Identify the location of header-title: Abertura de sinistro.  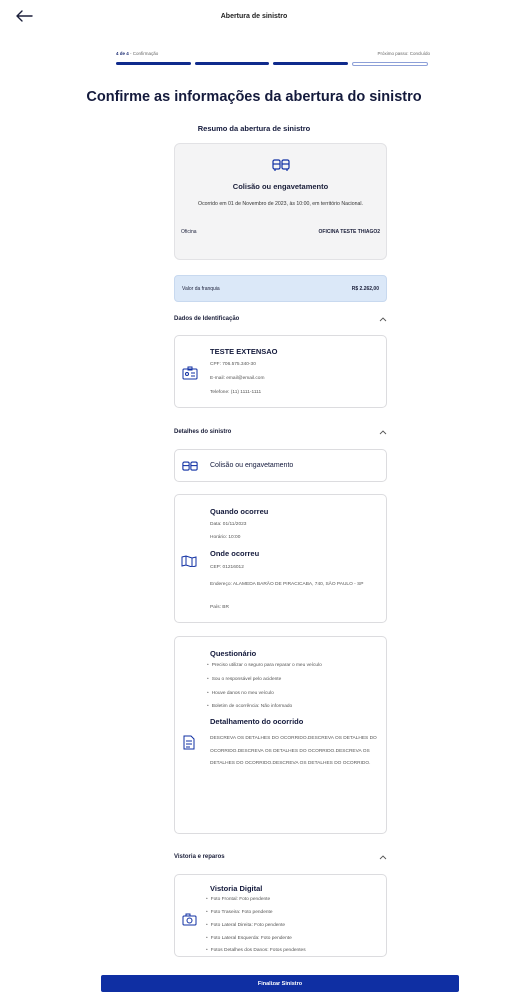
(254, 16).